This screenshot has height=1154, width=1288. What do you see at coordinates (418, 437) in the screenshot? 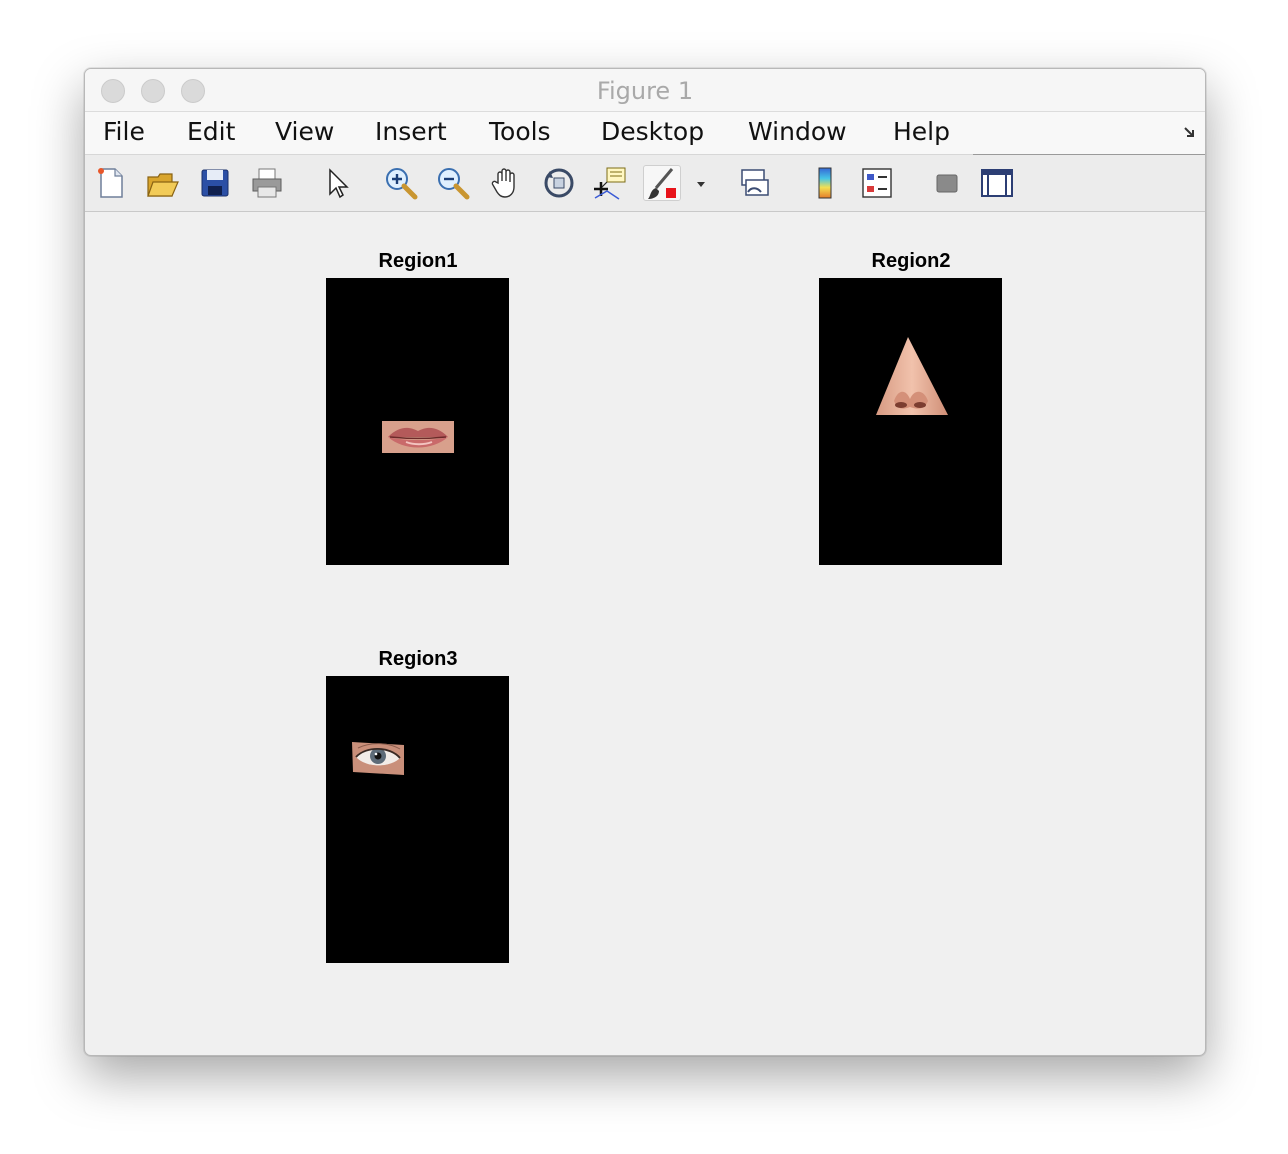
I see `lips-image` at bounding box center [418, 437].